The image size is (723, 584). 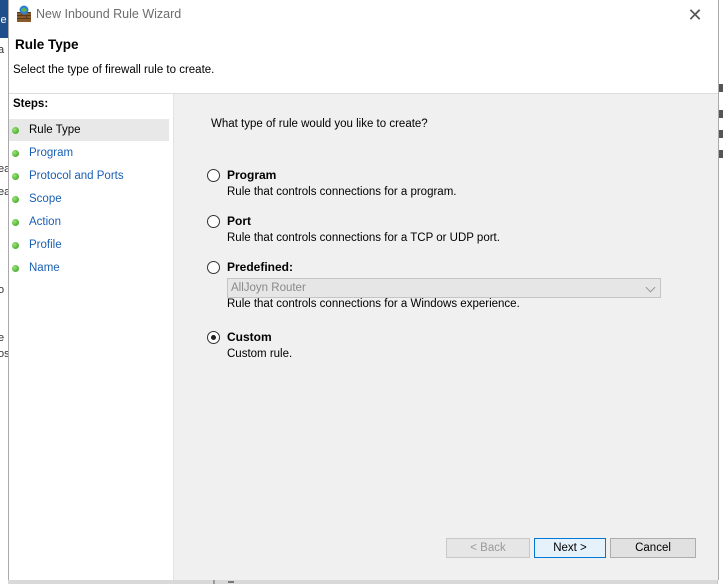 What do you see at coordinates (213, 175) in the screenshot?
I see `program-radio` at bounding box center [213, 175].